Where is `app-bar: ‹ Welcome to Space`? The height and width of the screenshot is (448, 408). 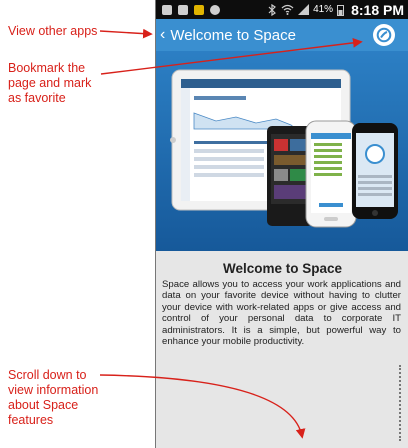 app-bar: ‹ Welcome to Space is located at coordinates (282, 35).